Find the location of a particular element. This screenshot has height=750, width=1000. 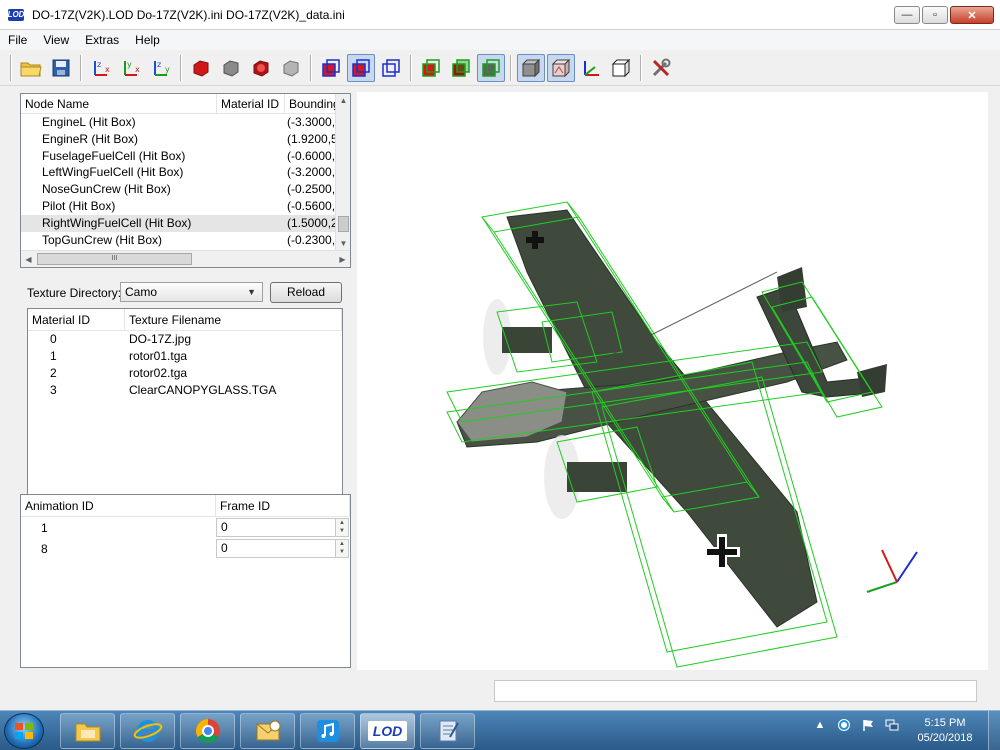

mail-client-icon is located at coordinates (267, 731).